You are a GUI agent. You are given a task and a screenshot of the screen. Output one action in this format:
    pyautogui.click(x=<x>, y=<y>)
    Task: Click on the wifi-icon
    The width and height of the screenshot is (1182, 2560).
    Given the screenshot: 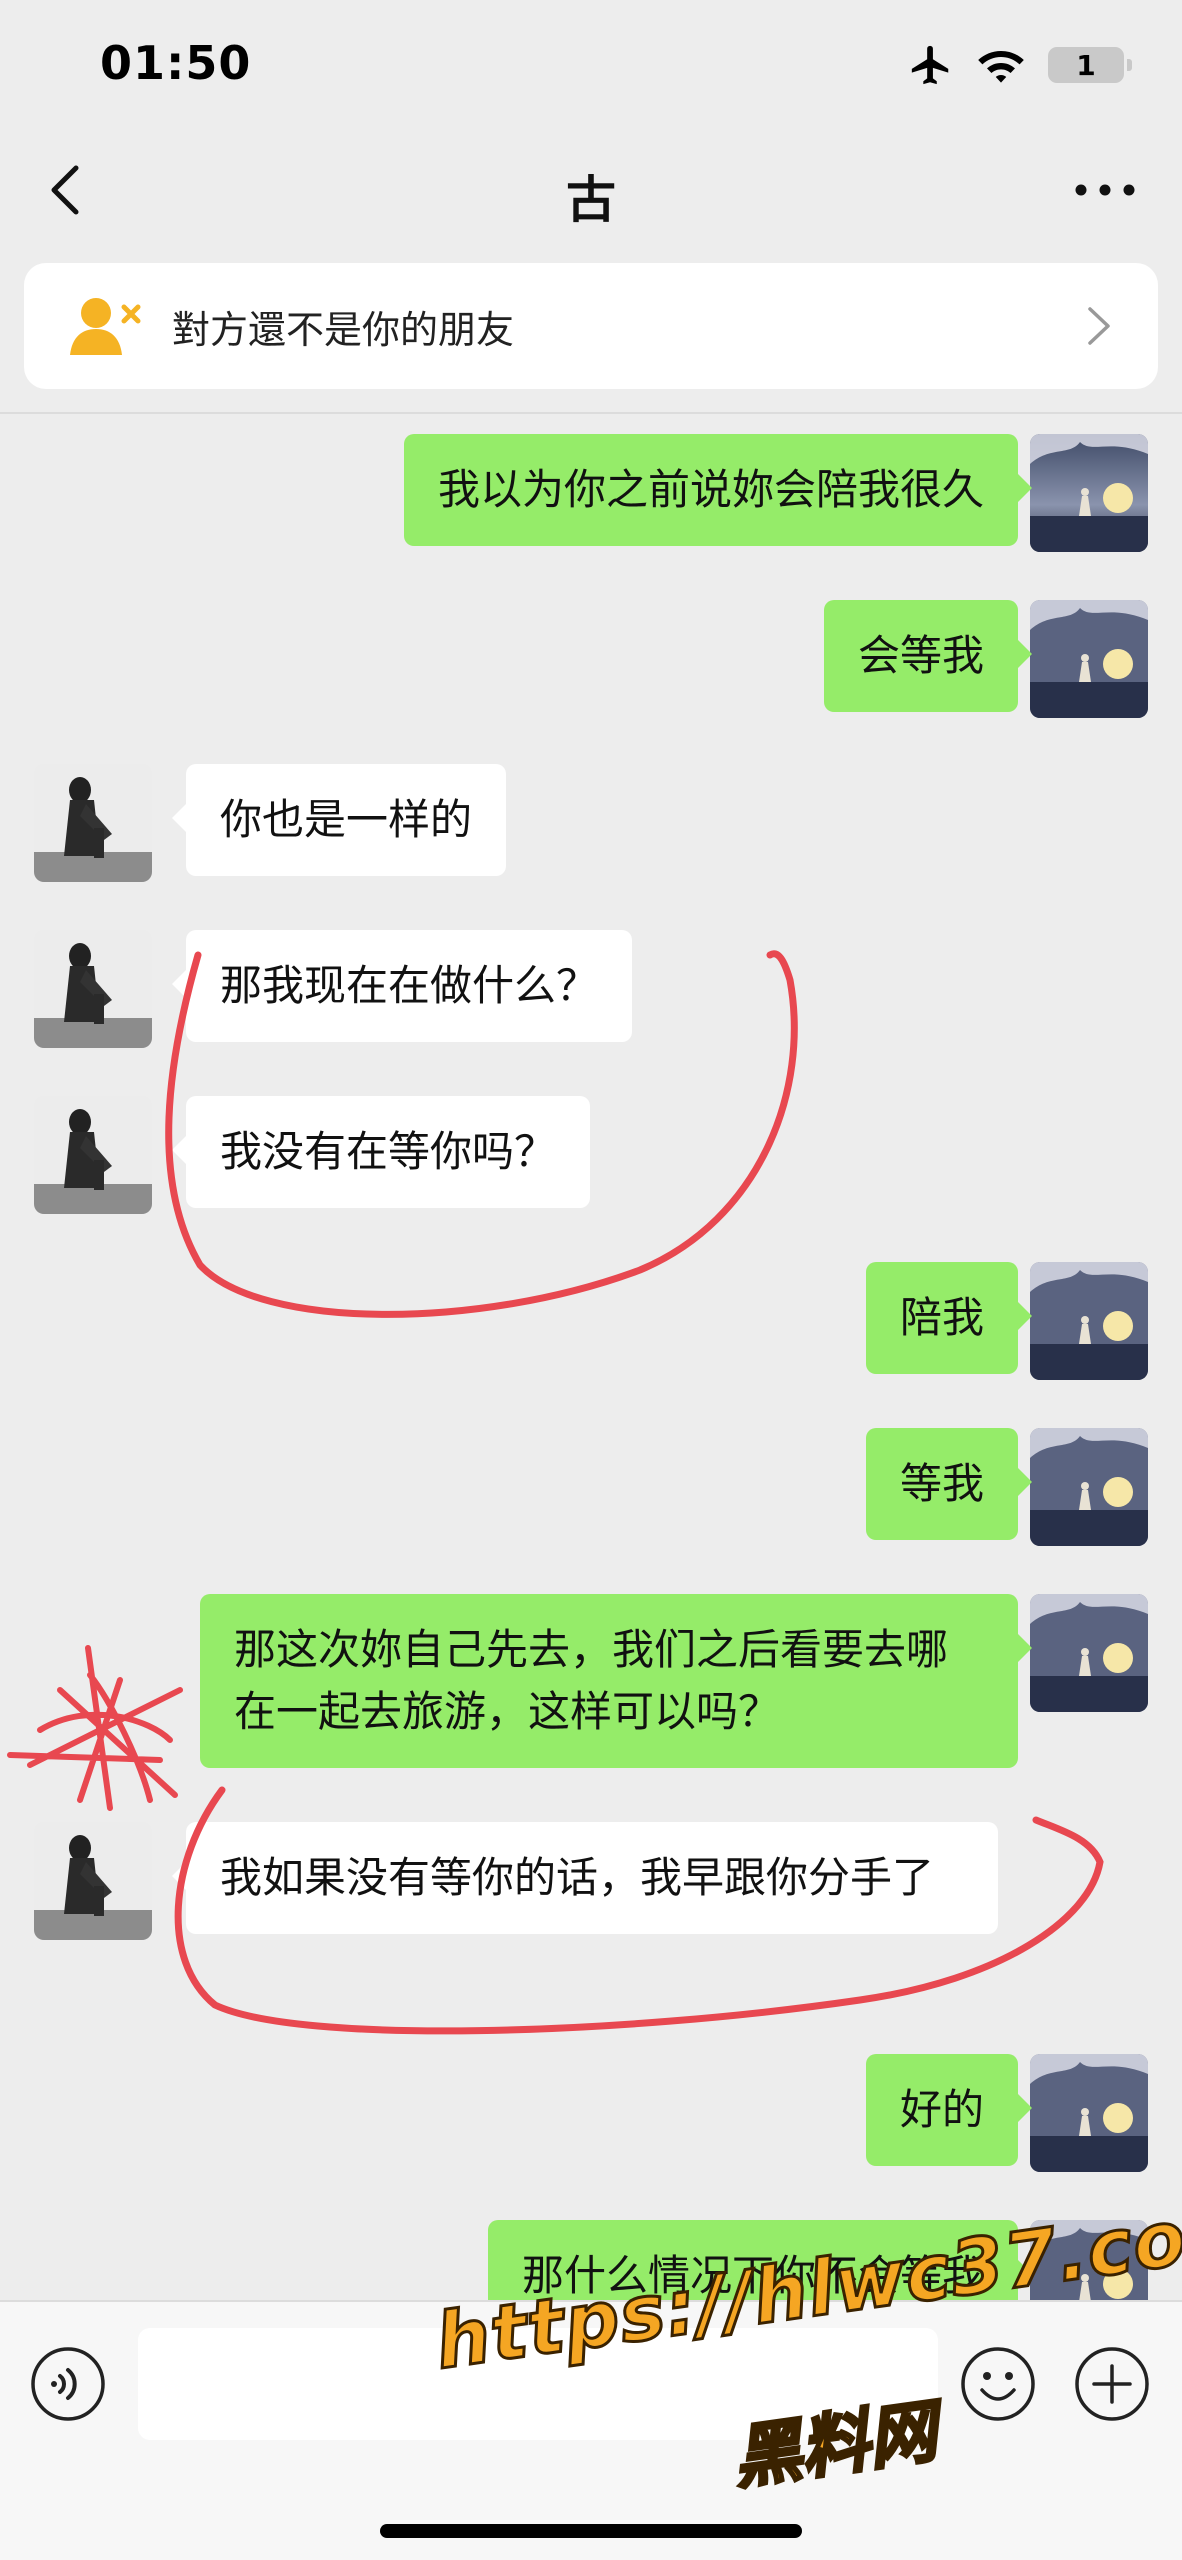 What is the action you would take?
    pyautogui.click(x=1001, y=67)
    